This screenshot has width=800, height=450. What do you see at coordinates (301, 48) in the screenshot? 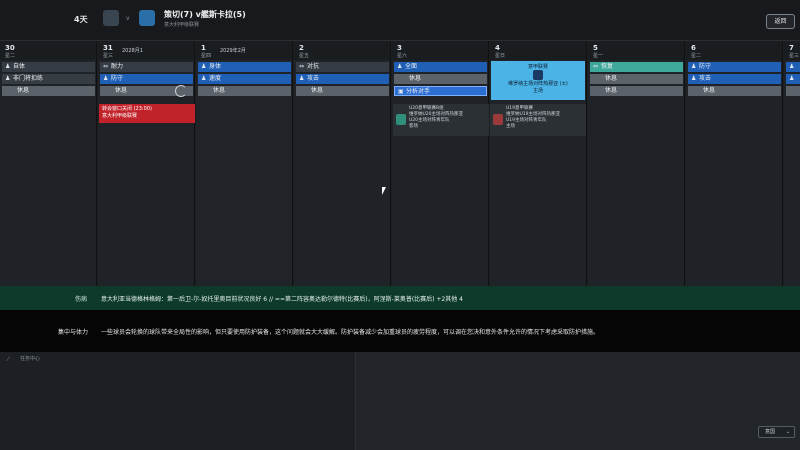
I see `day-number: 2` at bounding box center [301, 48].